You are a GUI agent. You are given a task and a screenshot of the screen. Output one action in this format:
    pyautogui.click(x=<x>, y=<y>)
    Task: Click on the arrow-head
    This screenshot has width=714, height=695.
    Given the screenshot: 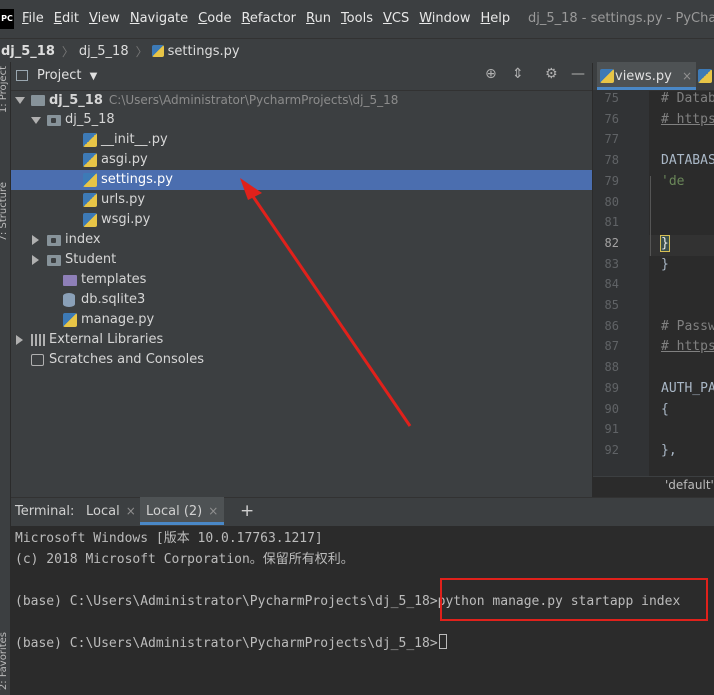 What is the action you would take?
    pyautogui.click(x=251, y=189)
    